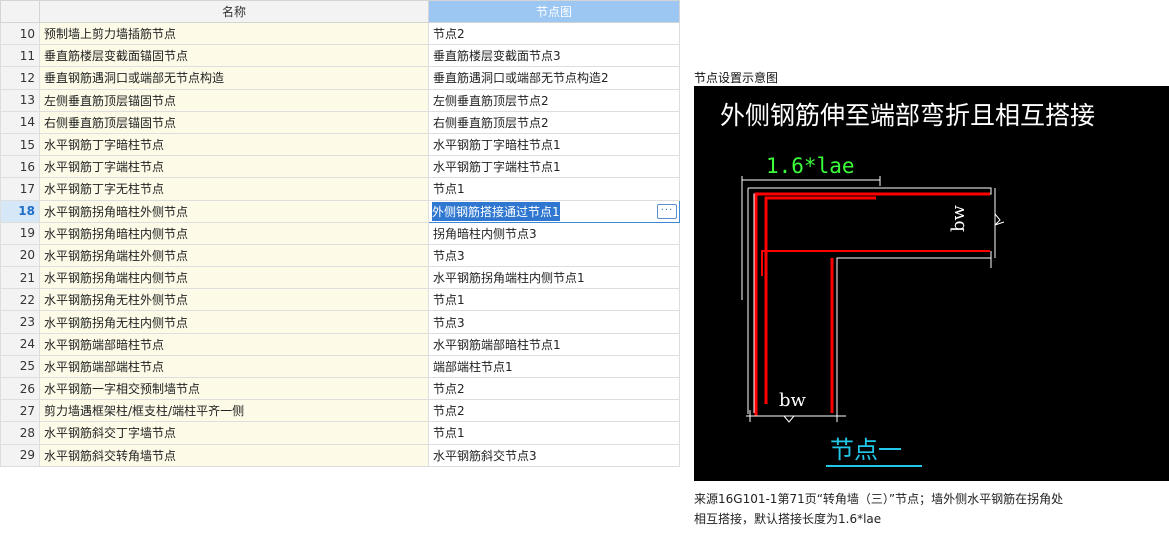  I want to click on table-row: 16 水平钢筋丁字端柱节点 水平钢筋丁字端柱节点1, so click(340, 167).